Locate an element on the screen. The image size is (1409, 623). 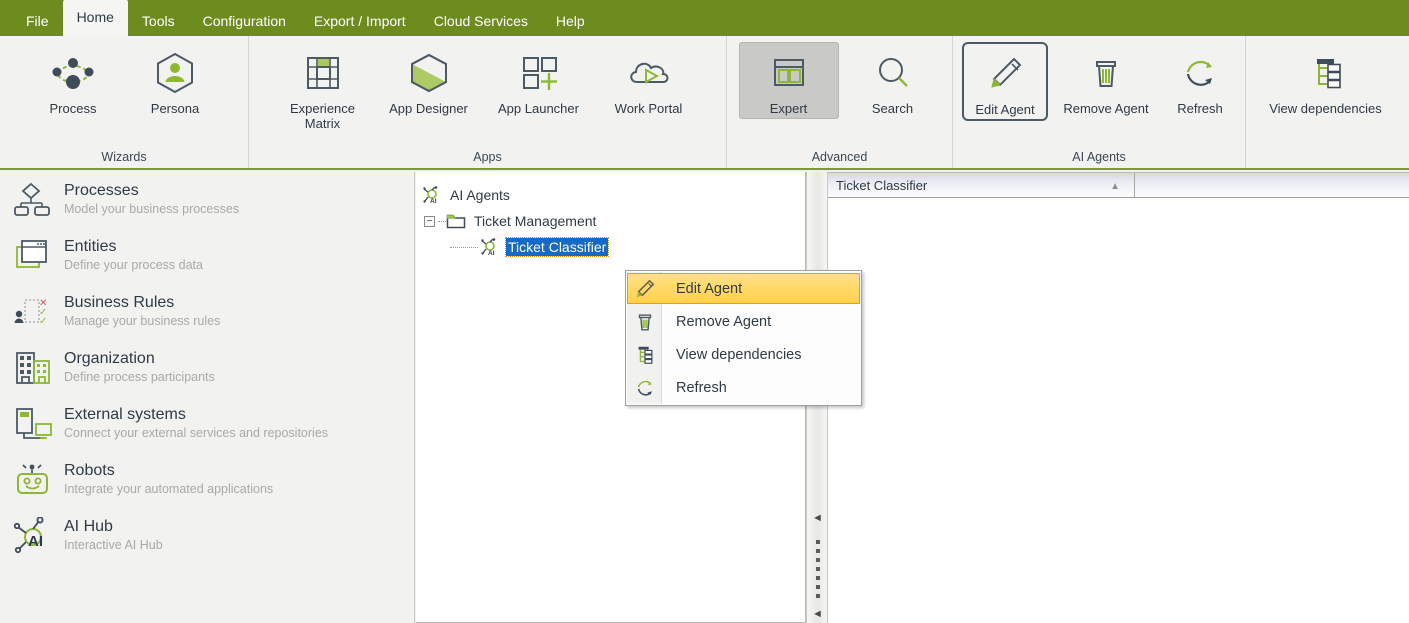
tab-cloud-services: Cloud Services is located at coordinates (481, 21).